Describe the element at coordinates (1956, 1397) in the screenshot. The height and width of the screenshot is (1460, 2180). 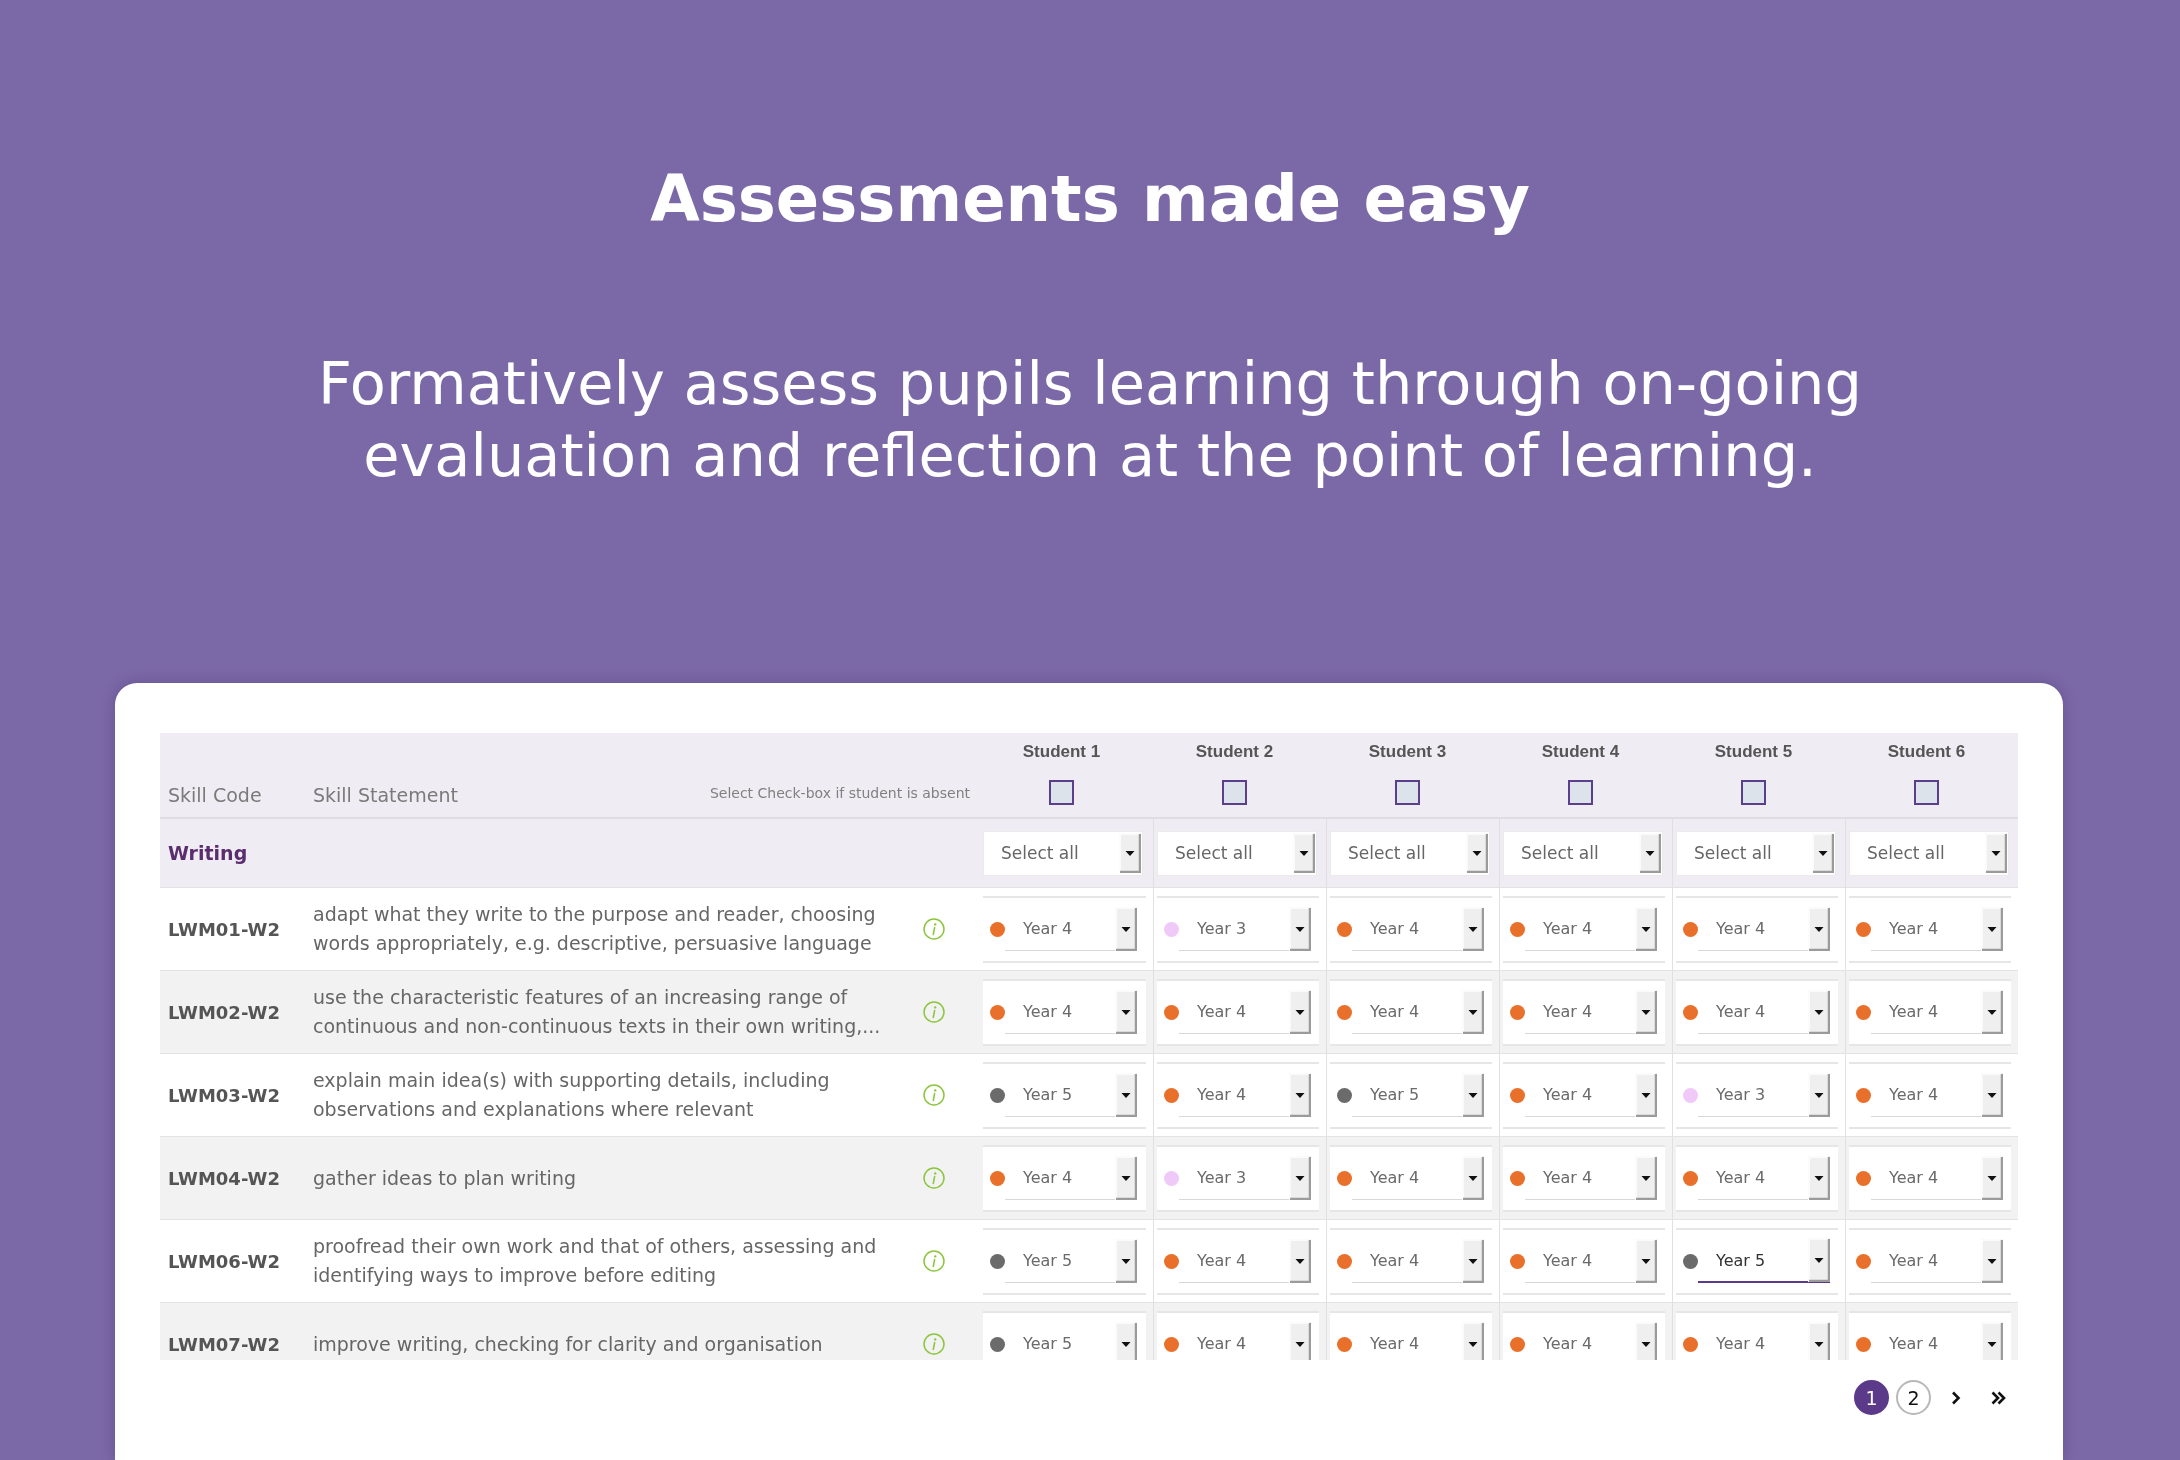
I see `chevron-right-icon` at that location.